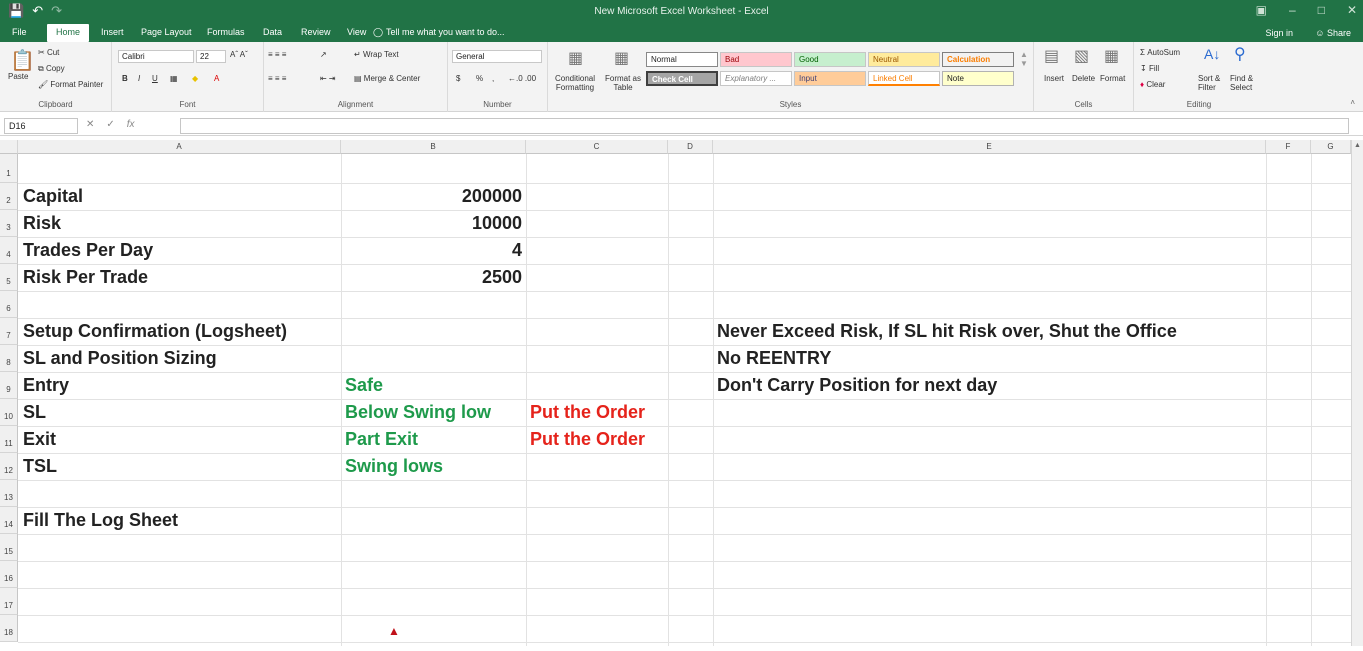 Image resolution: width=1363 pixels, height=651 pixels. I want to click on minimize-icon: –, so click(1292, 10).